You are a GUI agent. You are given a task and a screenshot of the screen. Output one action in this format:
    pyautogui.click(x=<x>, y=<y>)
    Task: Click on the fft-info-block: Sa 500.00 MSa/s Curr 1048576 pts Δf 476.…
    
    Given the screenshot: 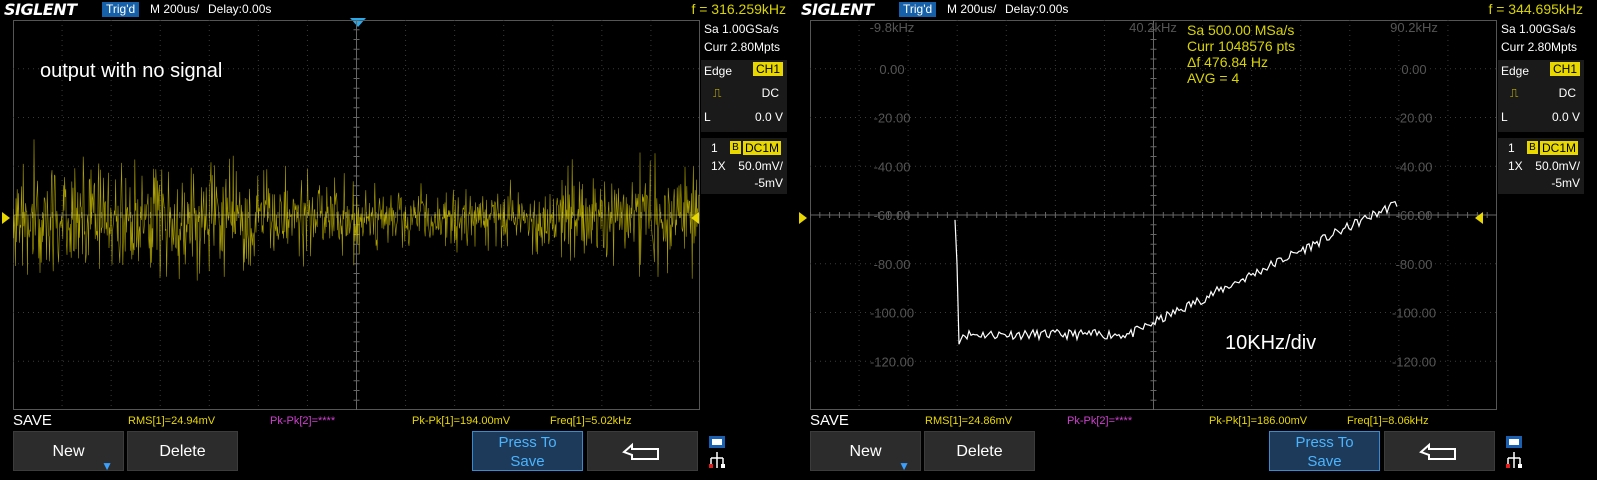 What is the action you would take?
    pyautogui.click(x=1241, y=54)
    